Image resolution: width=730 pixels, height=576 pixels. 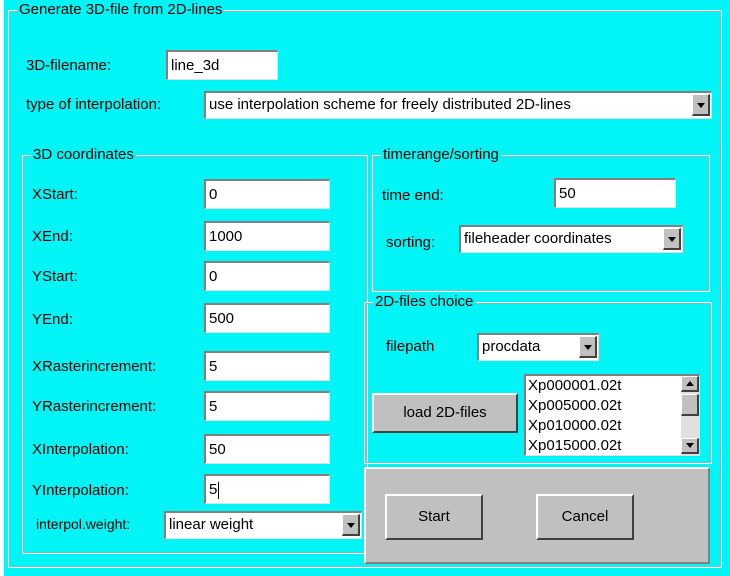 I want to click on files-scrollbar, so click(x=690, y=415).